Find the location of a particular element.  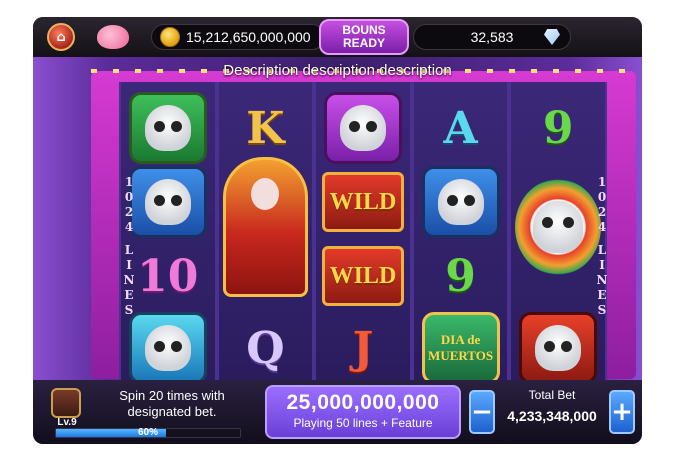

lines-indicator-left: 1024 LINES is located at coordinates (129, 246).